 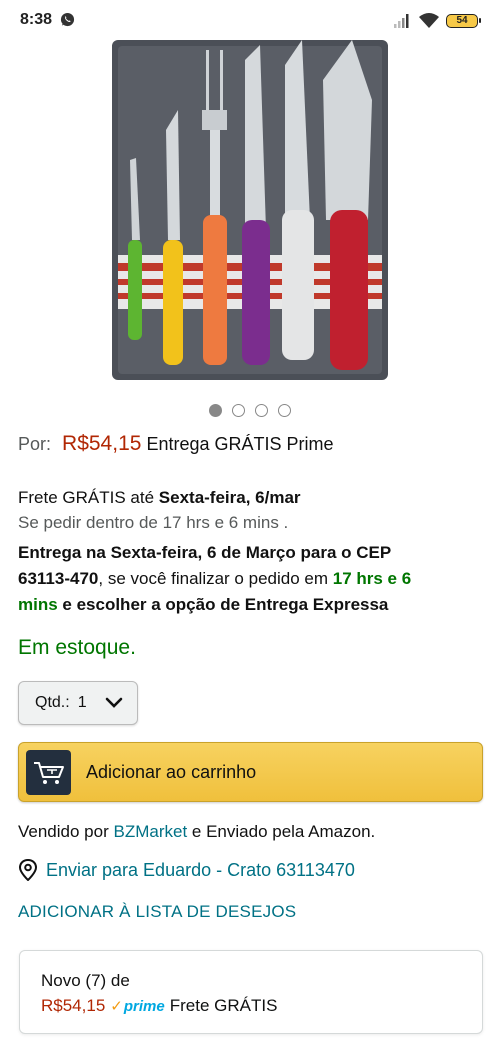 What do you see at coordinates (401, 21) in the screenshot?
I see `signal-icon` at bounding box center [401, 21].